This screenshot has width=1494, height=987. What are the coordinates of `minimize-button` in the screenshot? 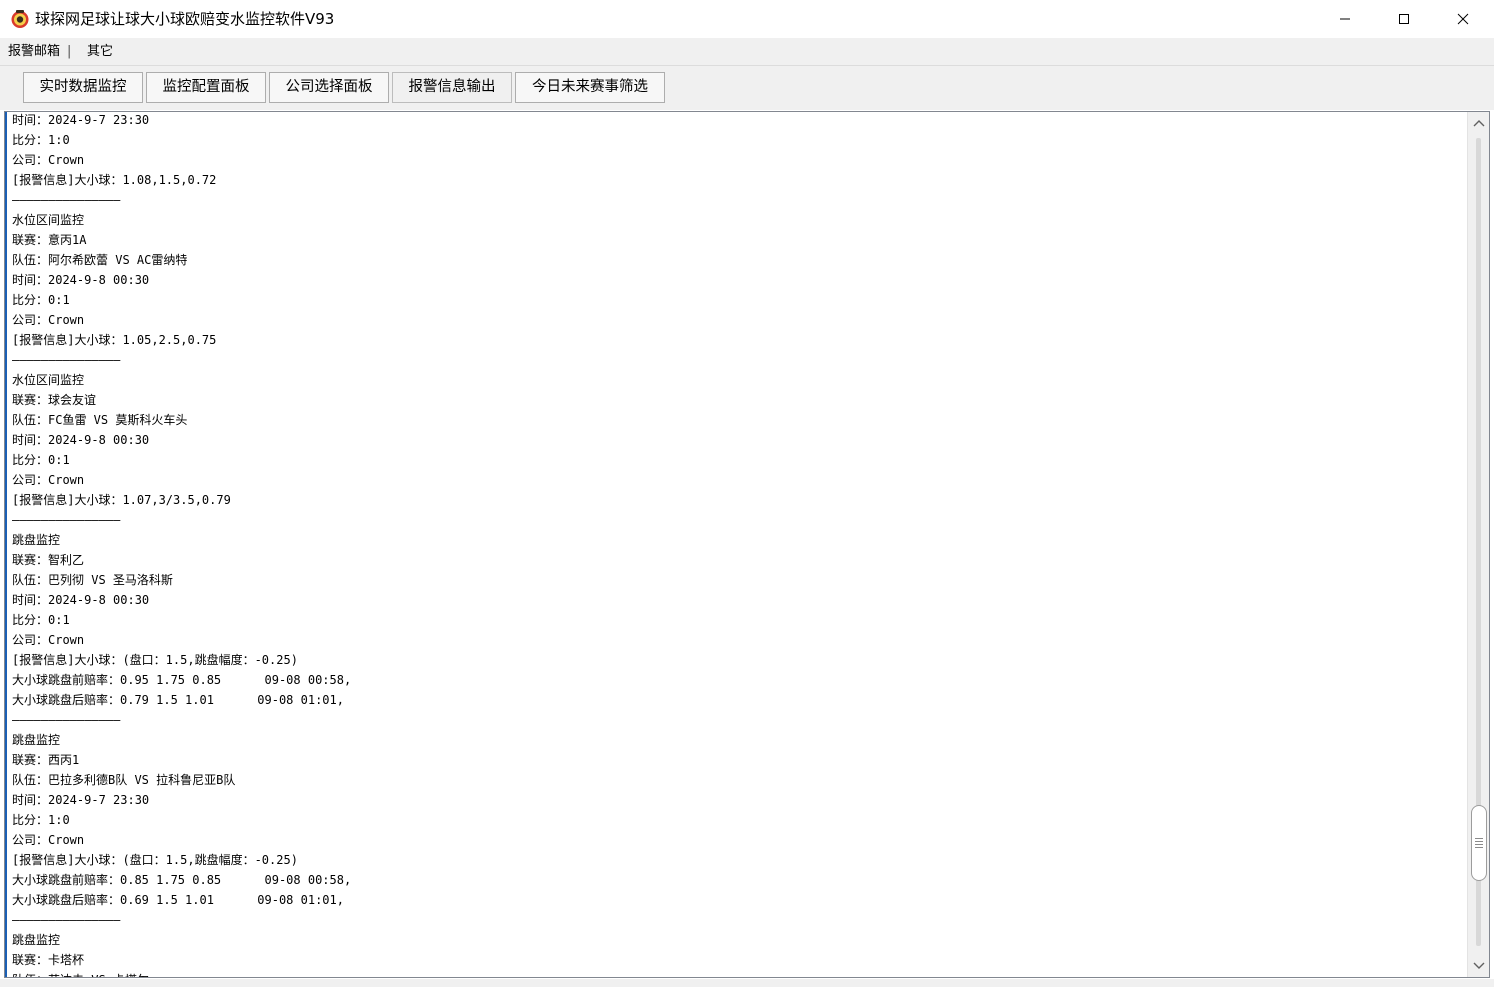 It's located at (1345, 19).